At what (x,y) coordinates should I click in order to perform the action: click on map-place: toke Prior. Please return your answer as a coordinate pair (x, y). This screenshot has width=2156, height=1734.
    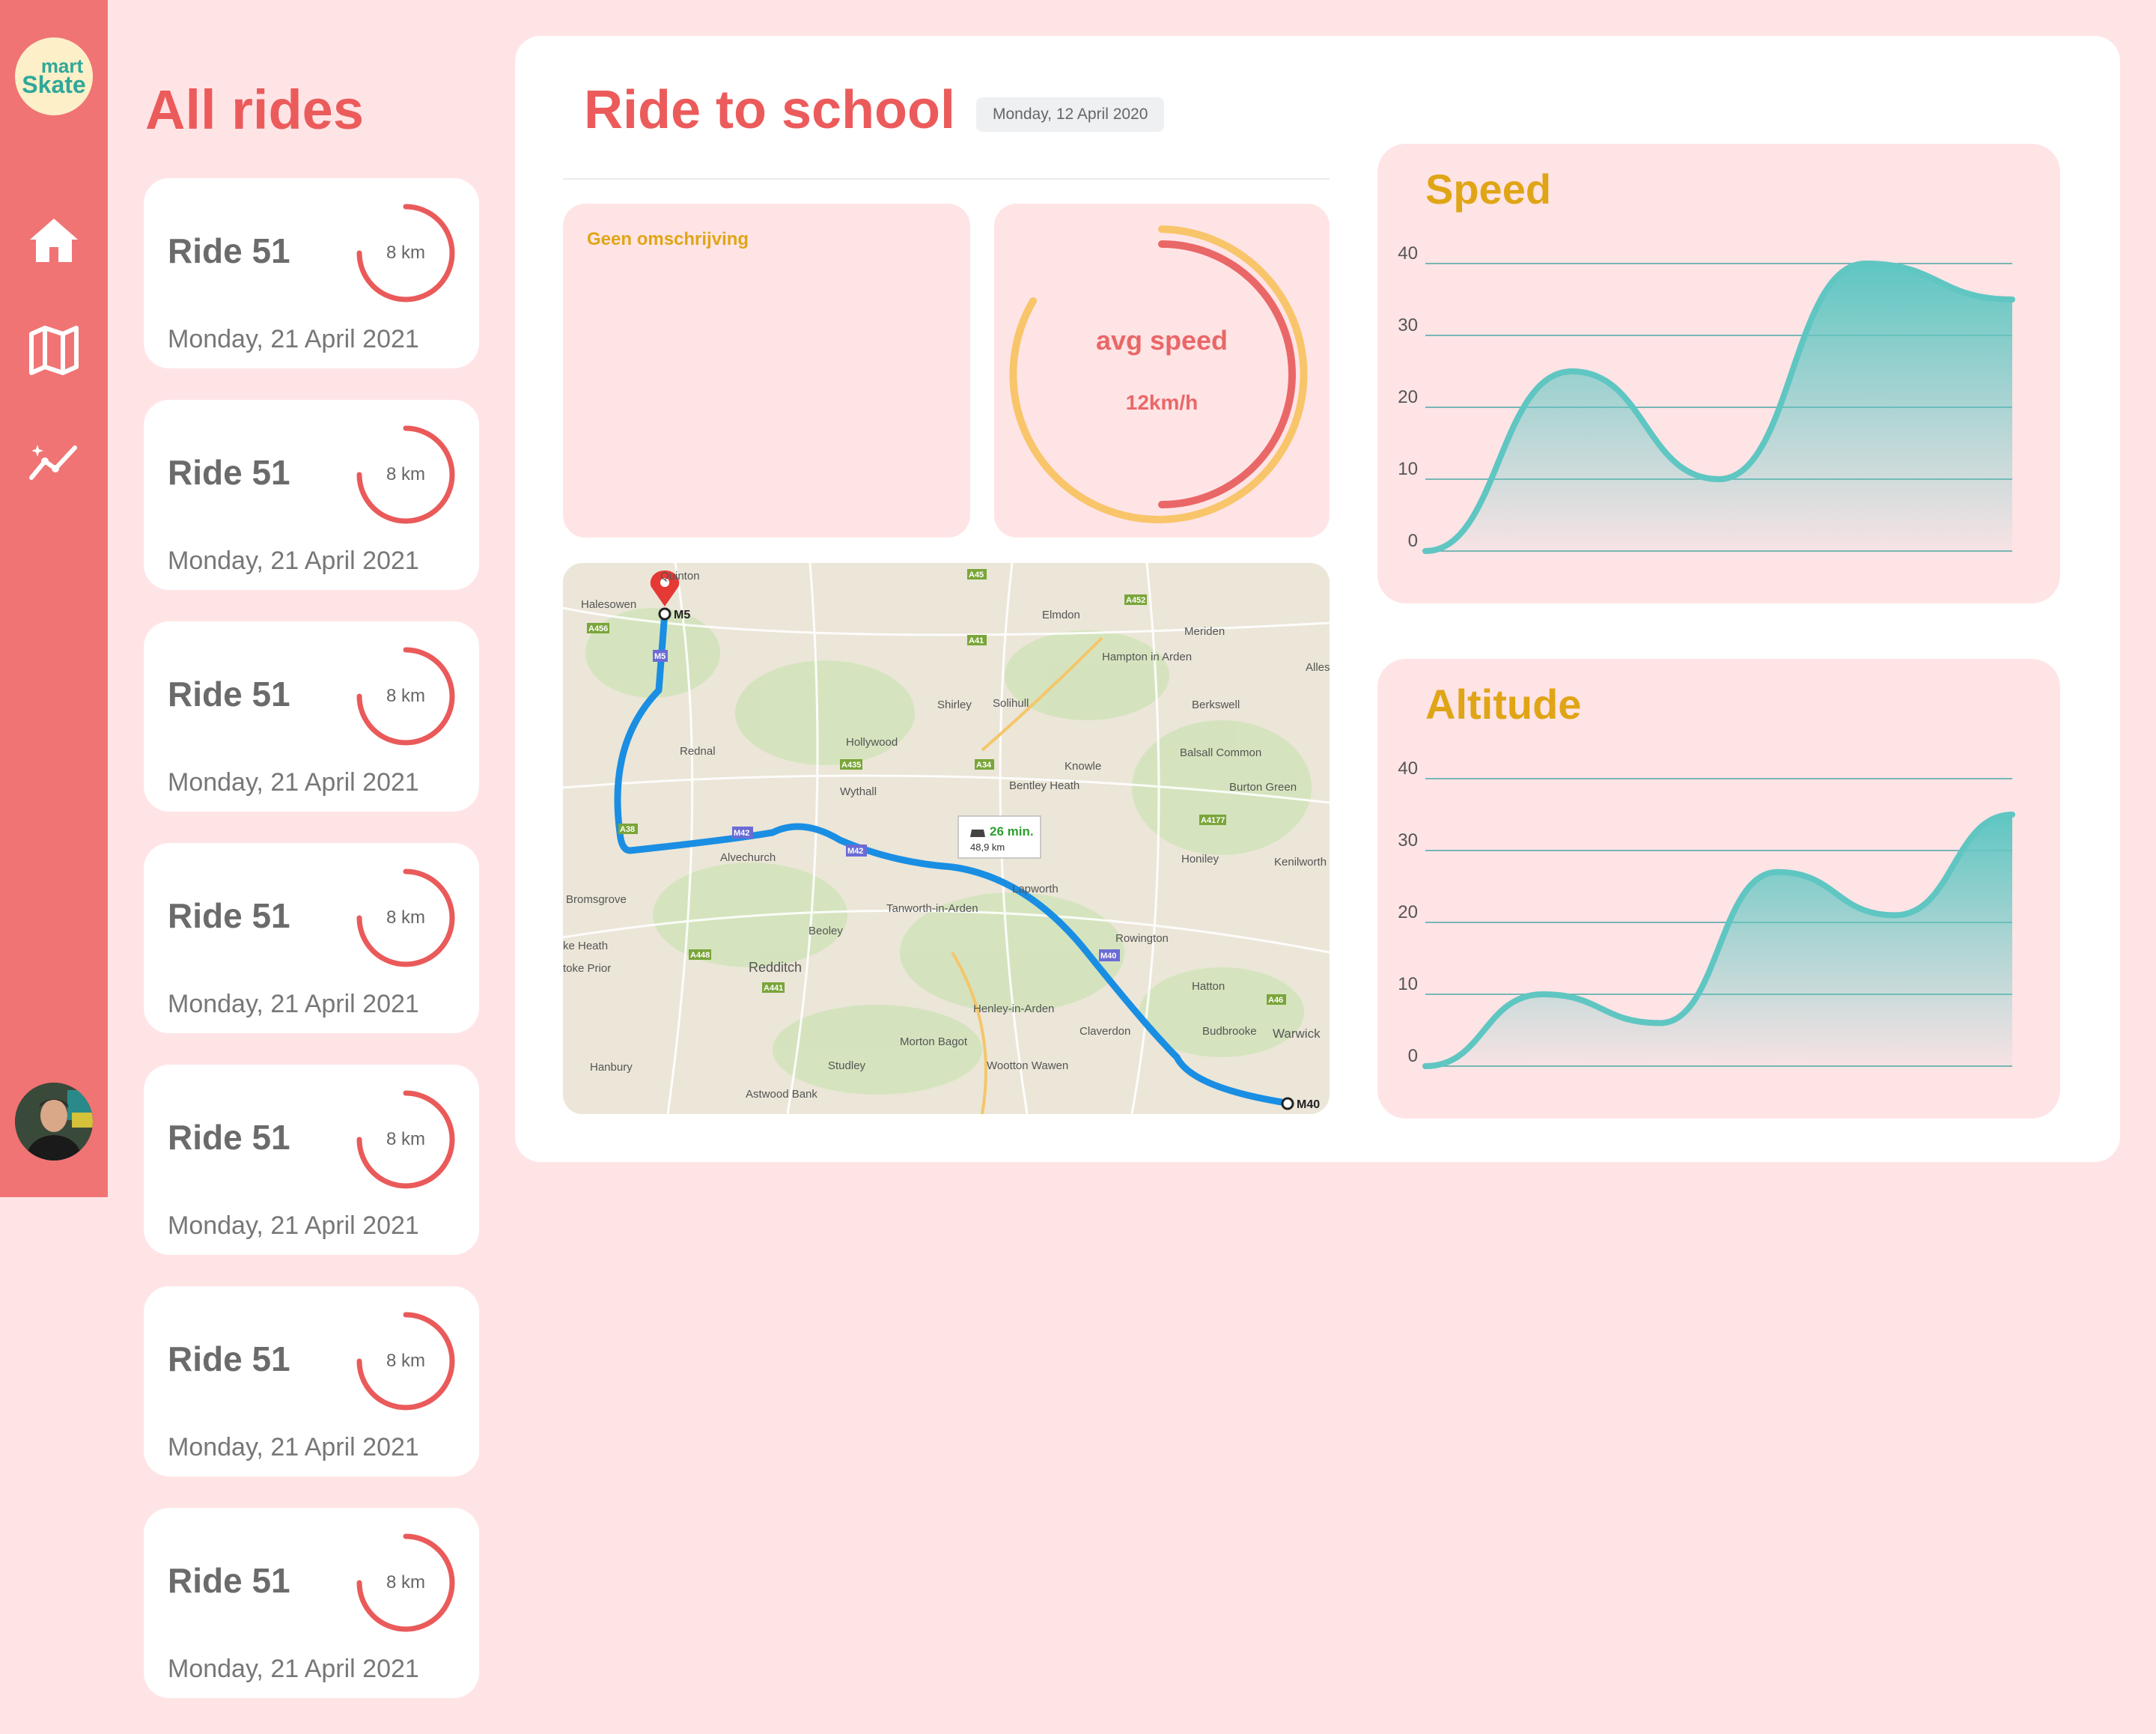
    Looking at the image, I should click on (587, 969).